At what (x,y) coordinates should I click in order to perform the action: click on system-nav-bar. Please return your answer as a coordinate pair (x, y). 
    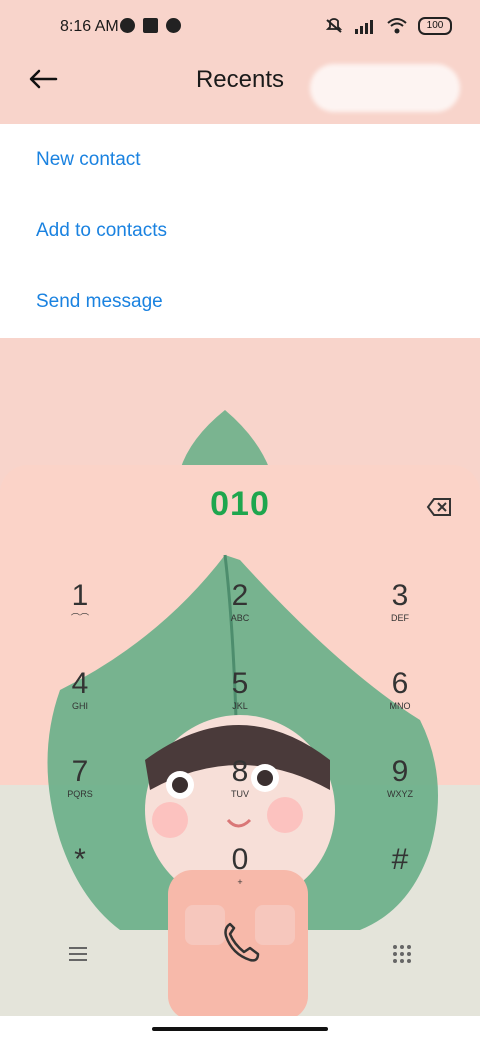
    Looking at the image, I should click on (240, 1028).